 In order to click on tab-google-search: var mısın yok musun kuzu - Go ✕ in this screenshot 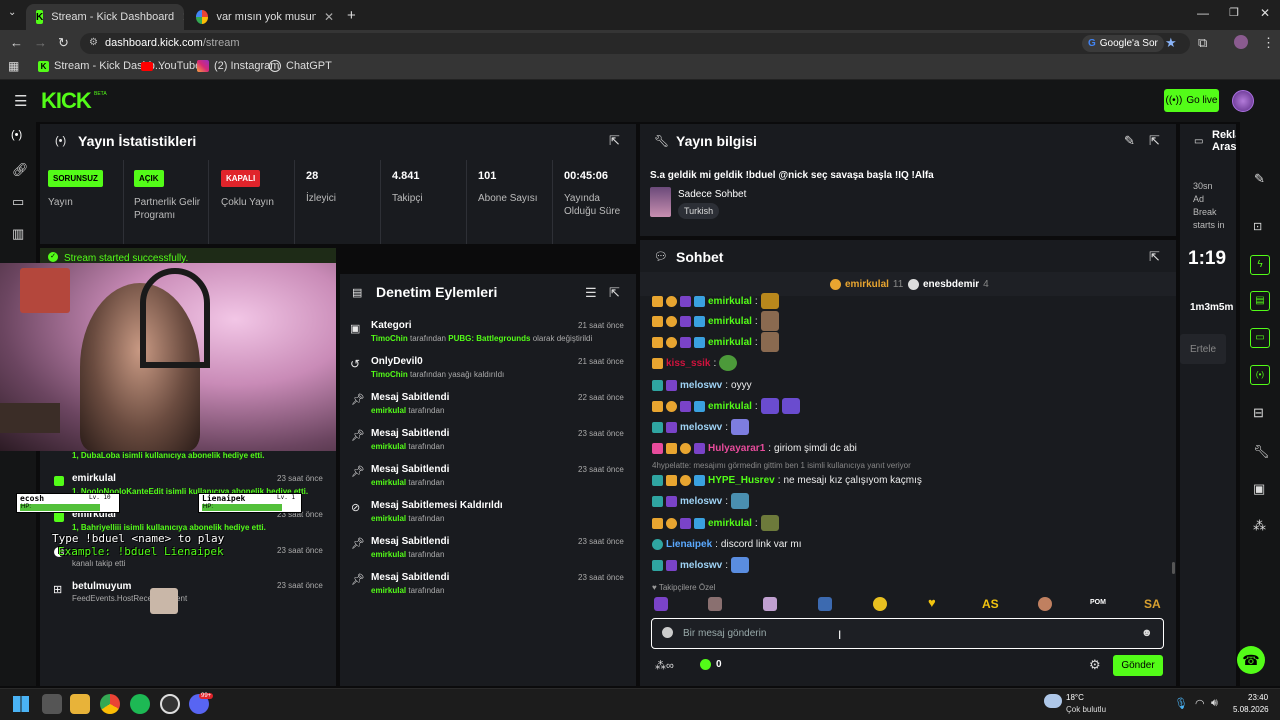, I will do `click(265, 17)`.